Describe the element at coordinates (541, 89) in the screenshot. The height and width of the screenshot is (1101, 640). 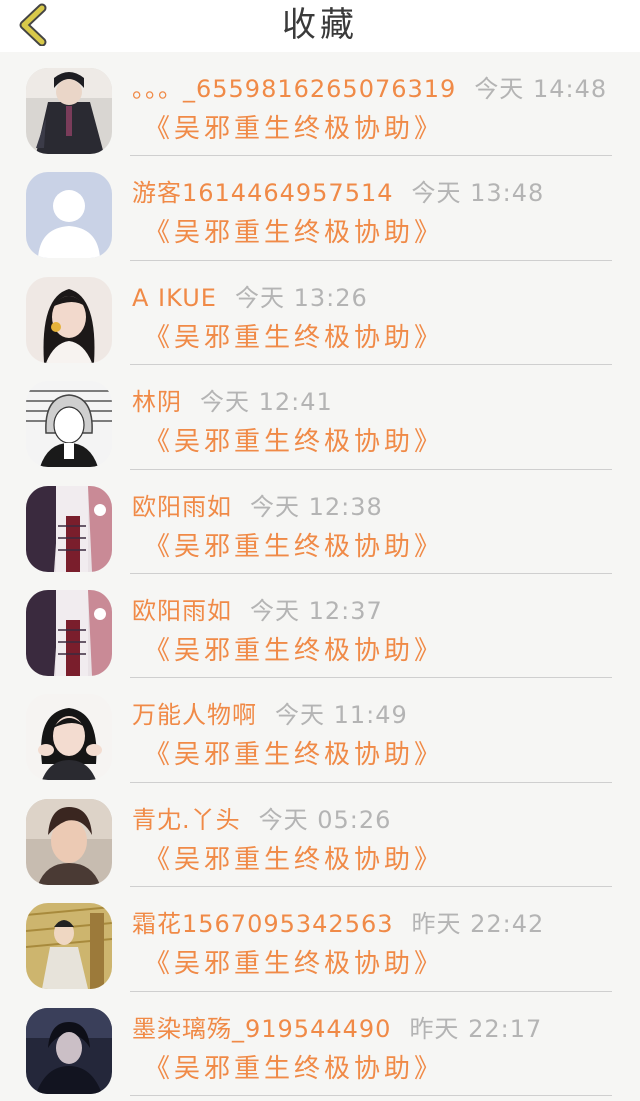
I see `timestamp: 今天 14:48` at that location.